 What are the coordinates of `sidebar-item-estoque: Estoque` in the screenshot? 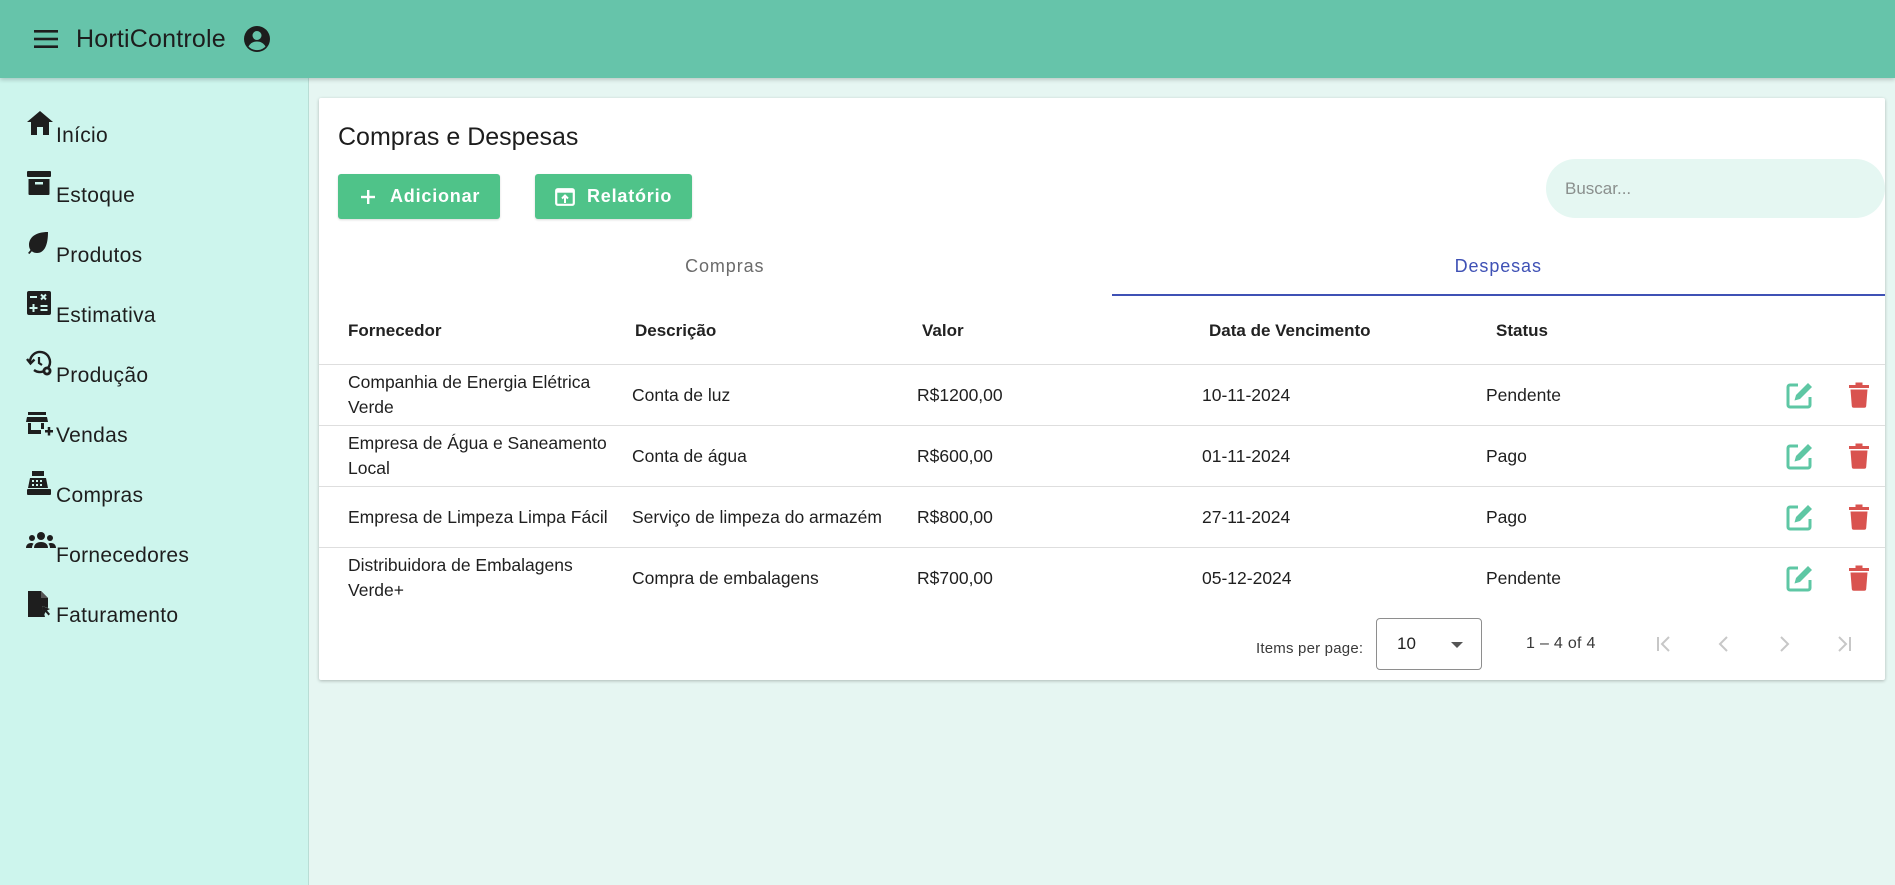 It's located at (81, 189).